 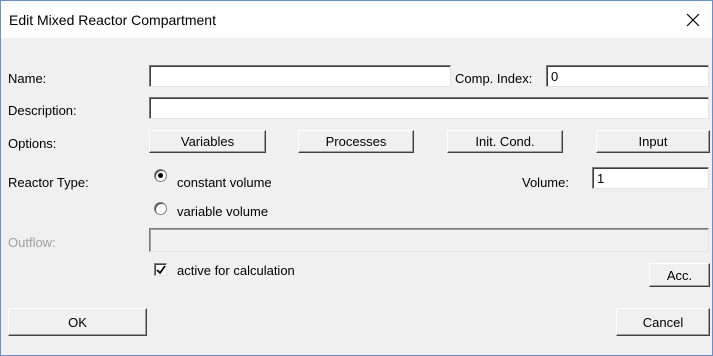 What do you see at coordinates (627, 76) in the screenshot?
I see `comp-index-input` at bounding box center [627, 76].